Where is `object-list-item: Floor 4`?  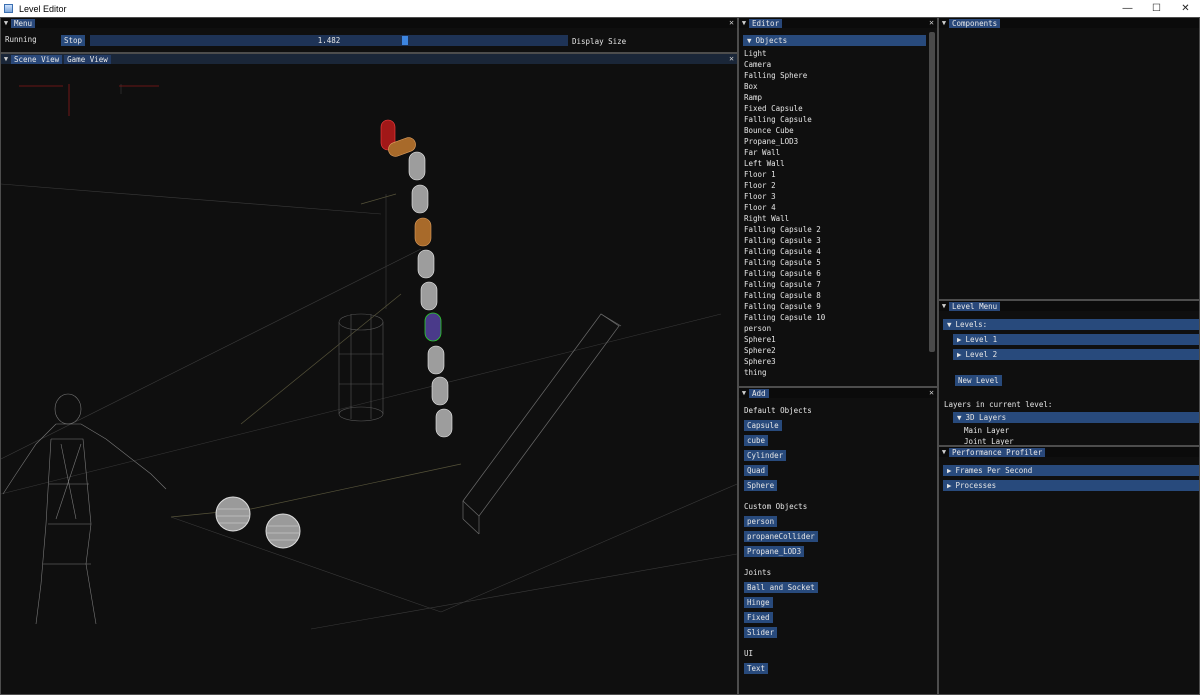
object-list-item: Floor 4 is located at coordinates (784, 207).